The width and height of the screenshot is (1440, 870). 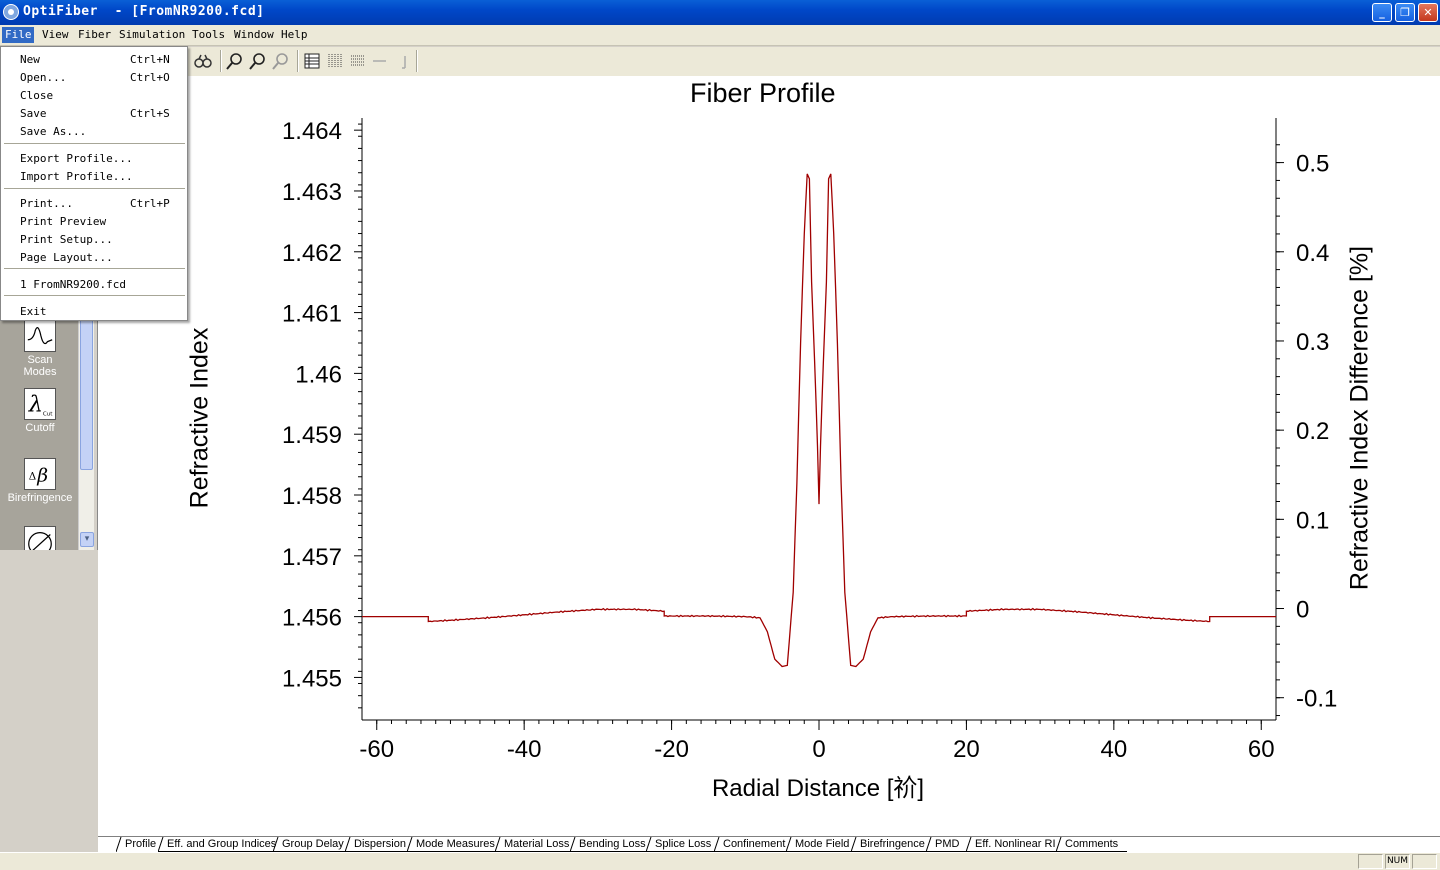 I want to click on menu-file: File, so click(x=18, y=35).